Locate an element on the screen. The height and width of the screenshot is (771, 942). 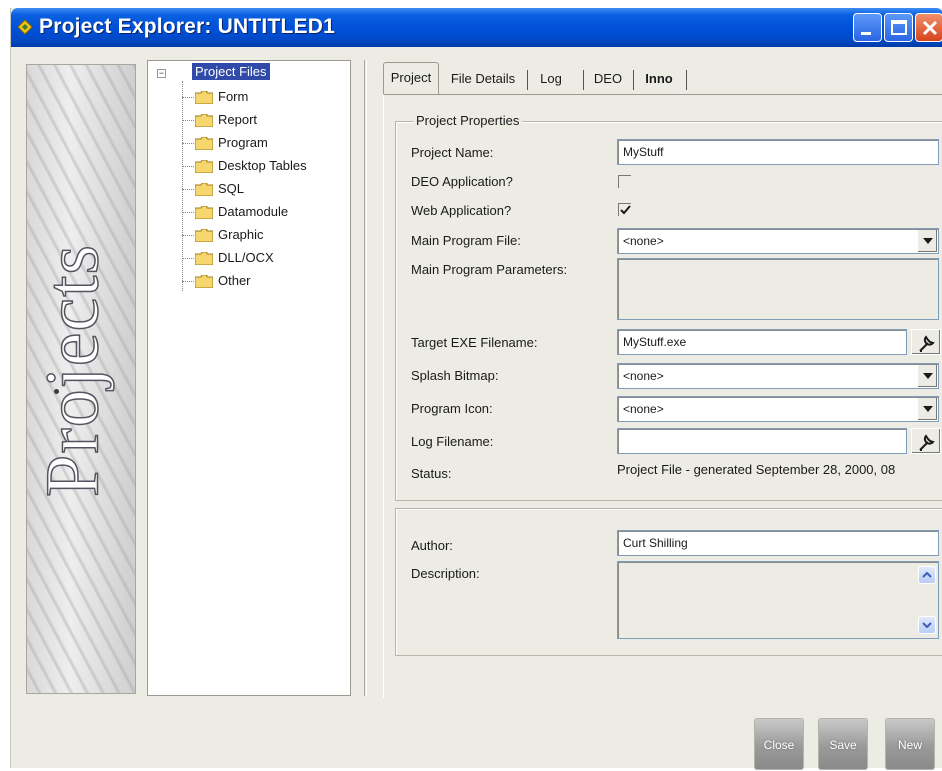
checkmark-icon is located at coordinates (625, 210).